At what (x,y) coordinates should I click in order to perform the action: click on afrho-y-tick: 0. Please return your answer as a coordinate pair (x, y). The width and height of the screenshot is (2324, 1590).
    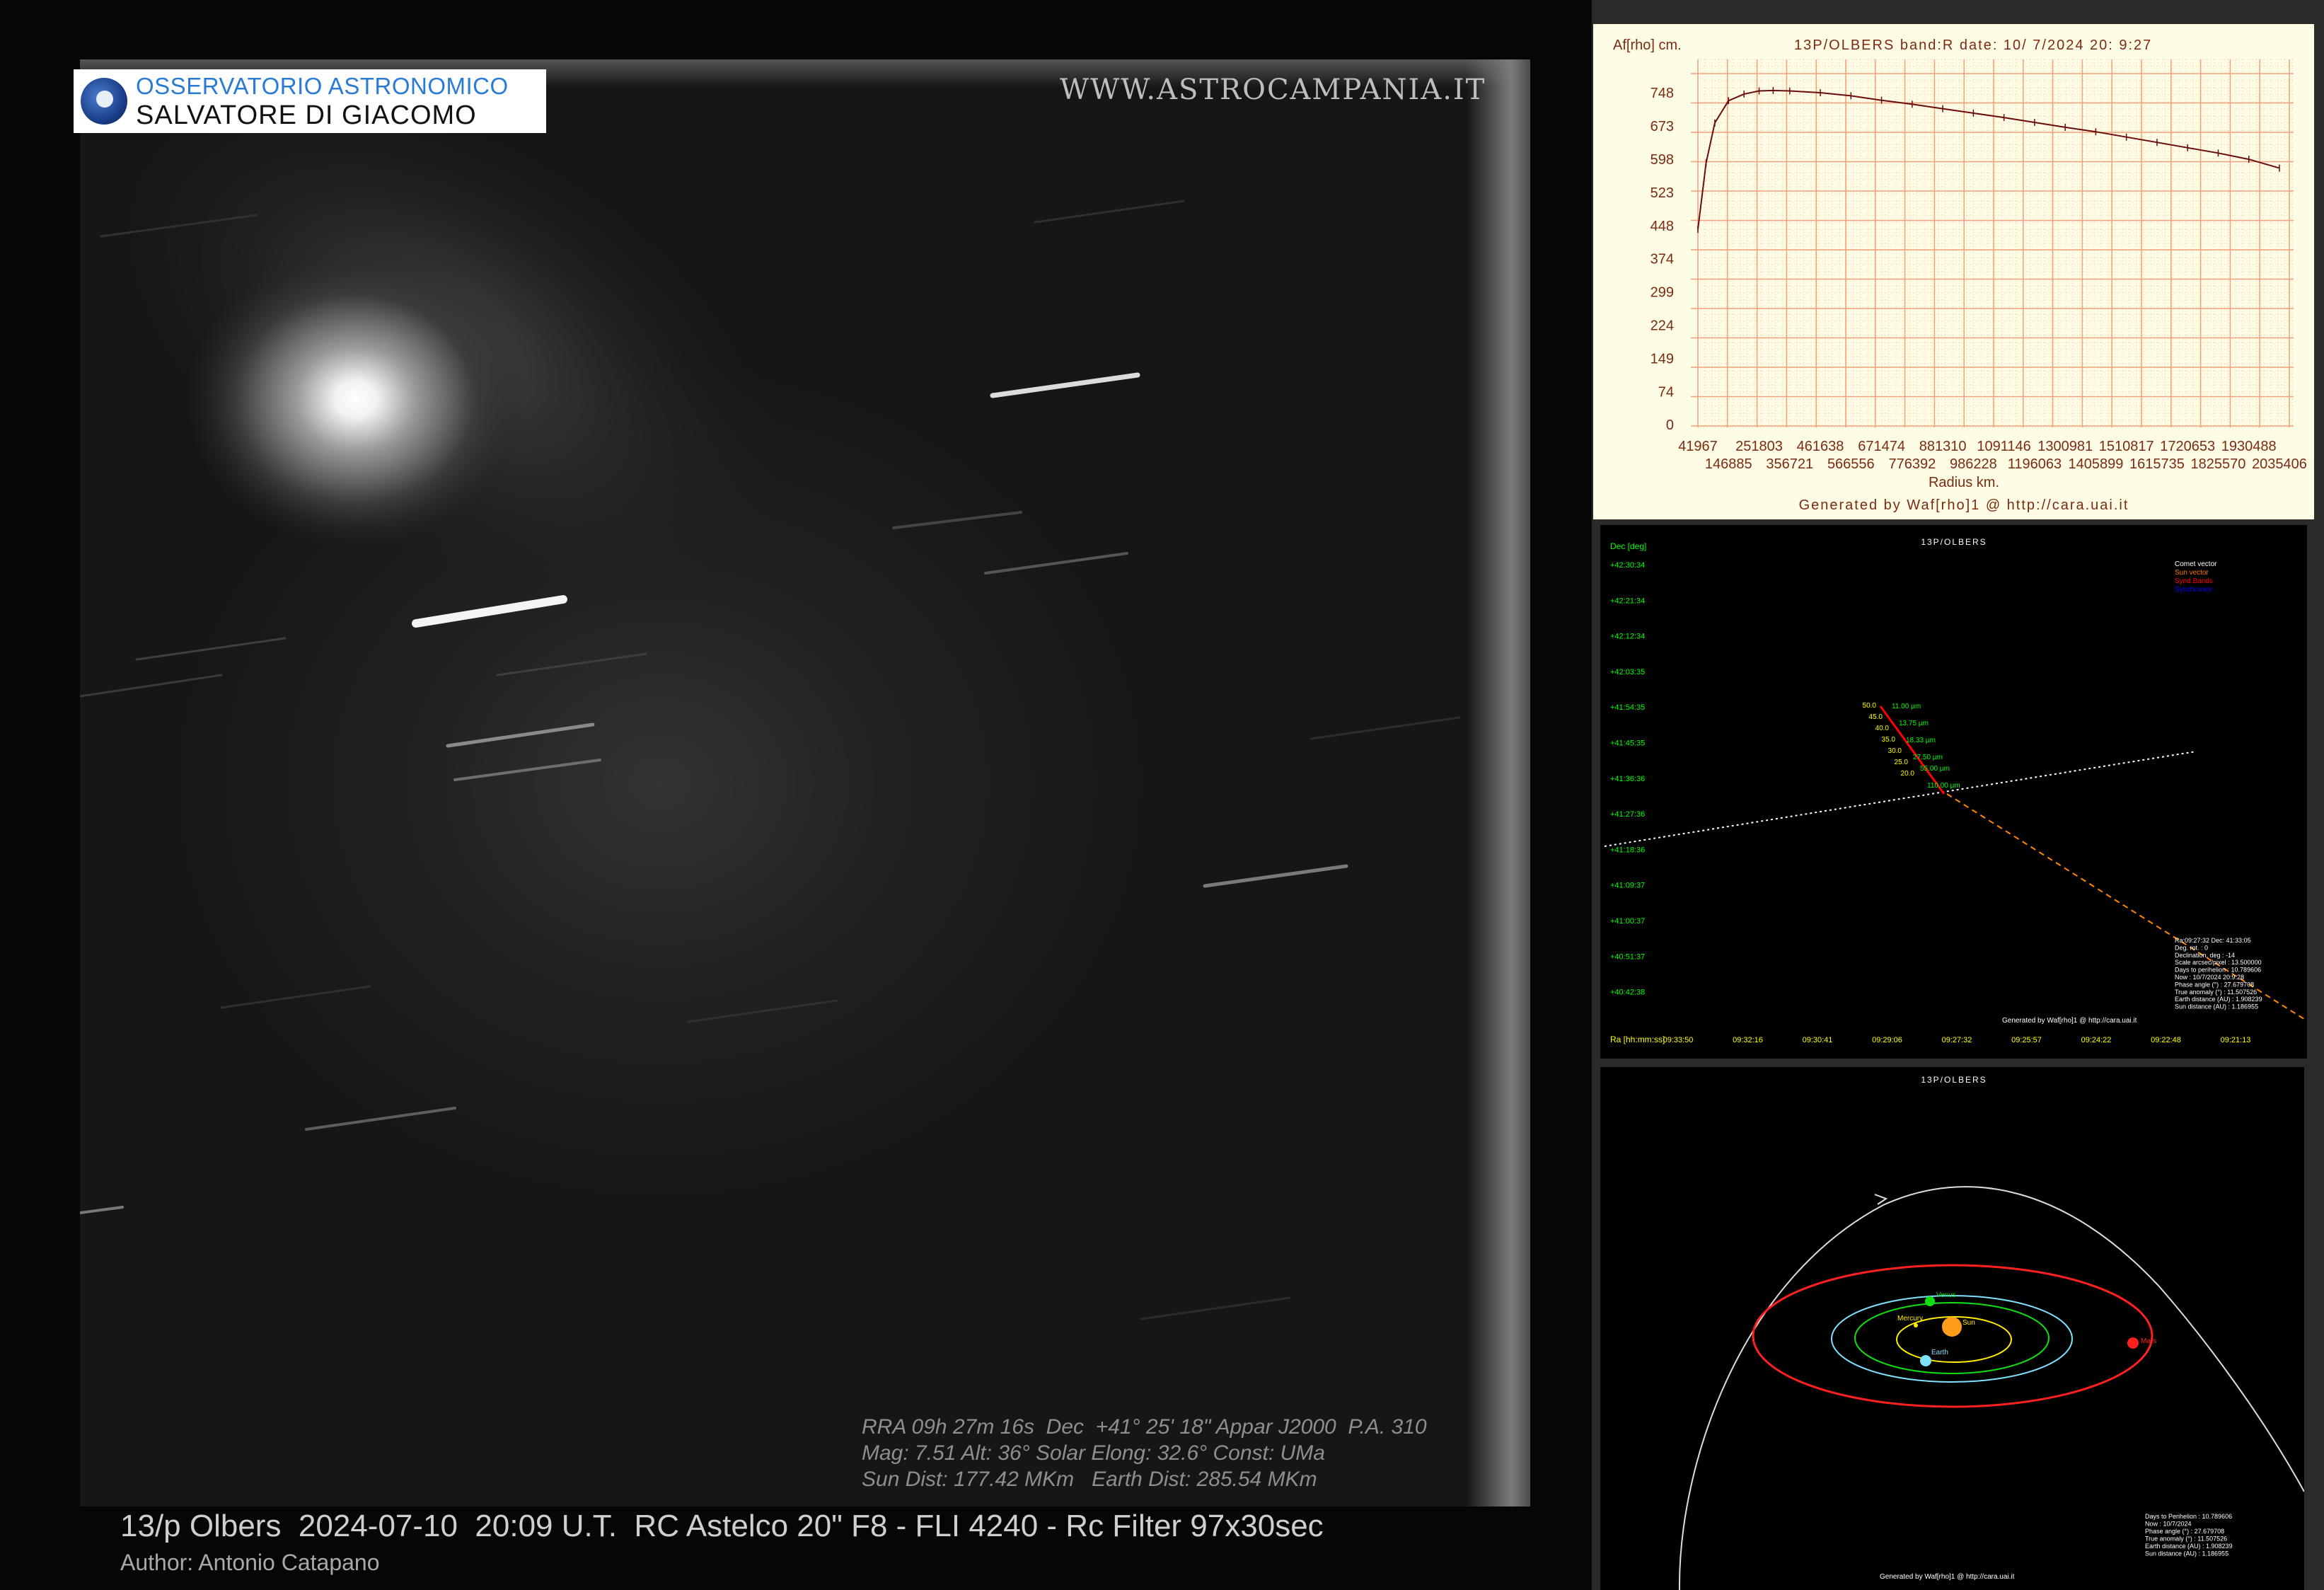
    Looking at the image, I should click on (1670, 425).